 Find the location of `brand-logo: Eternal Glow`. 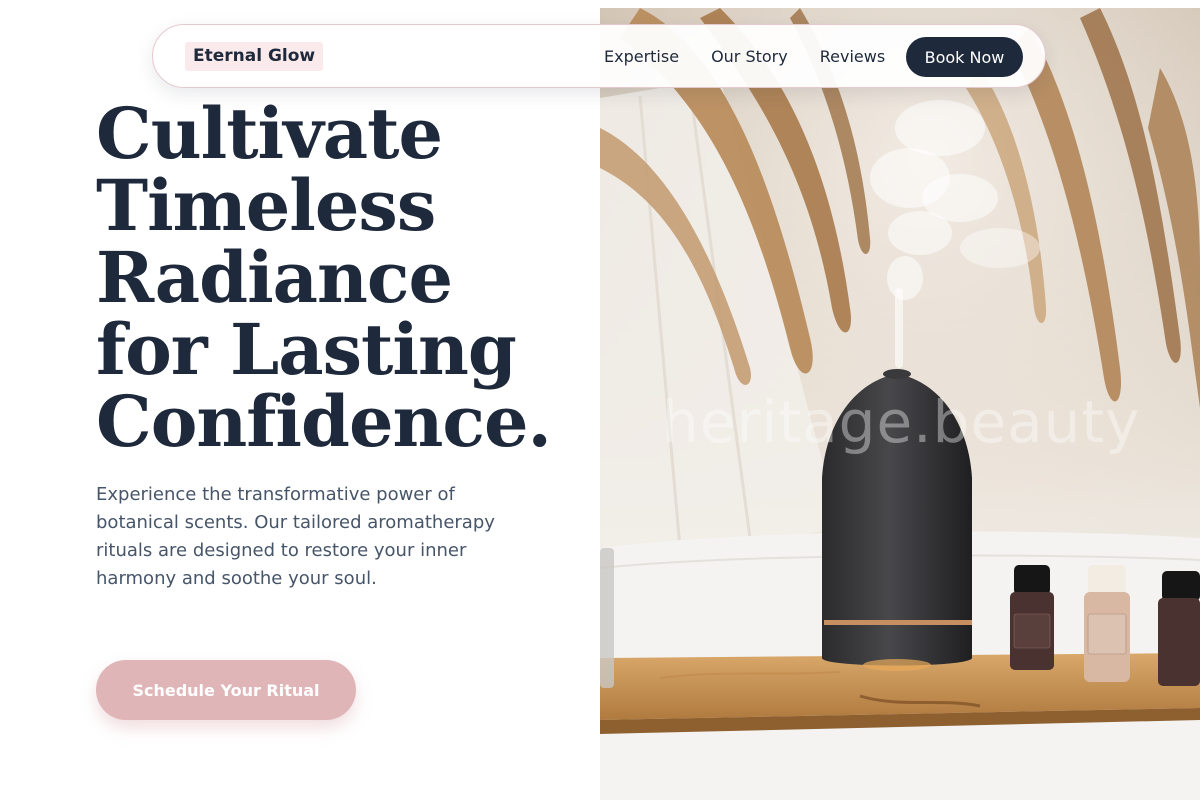

brand-logo: Eternal Glow is located at coordinates (254, 56).